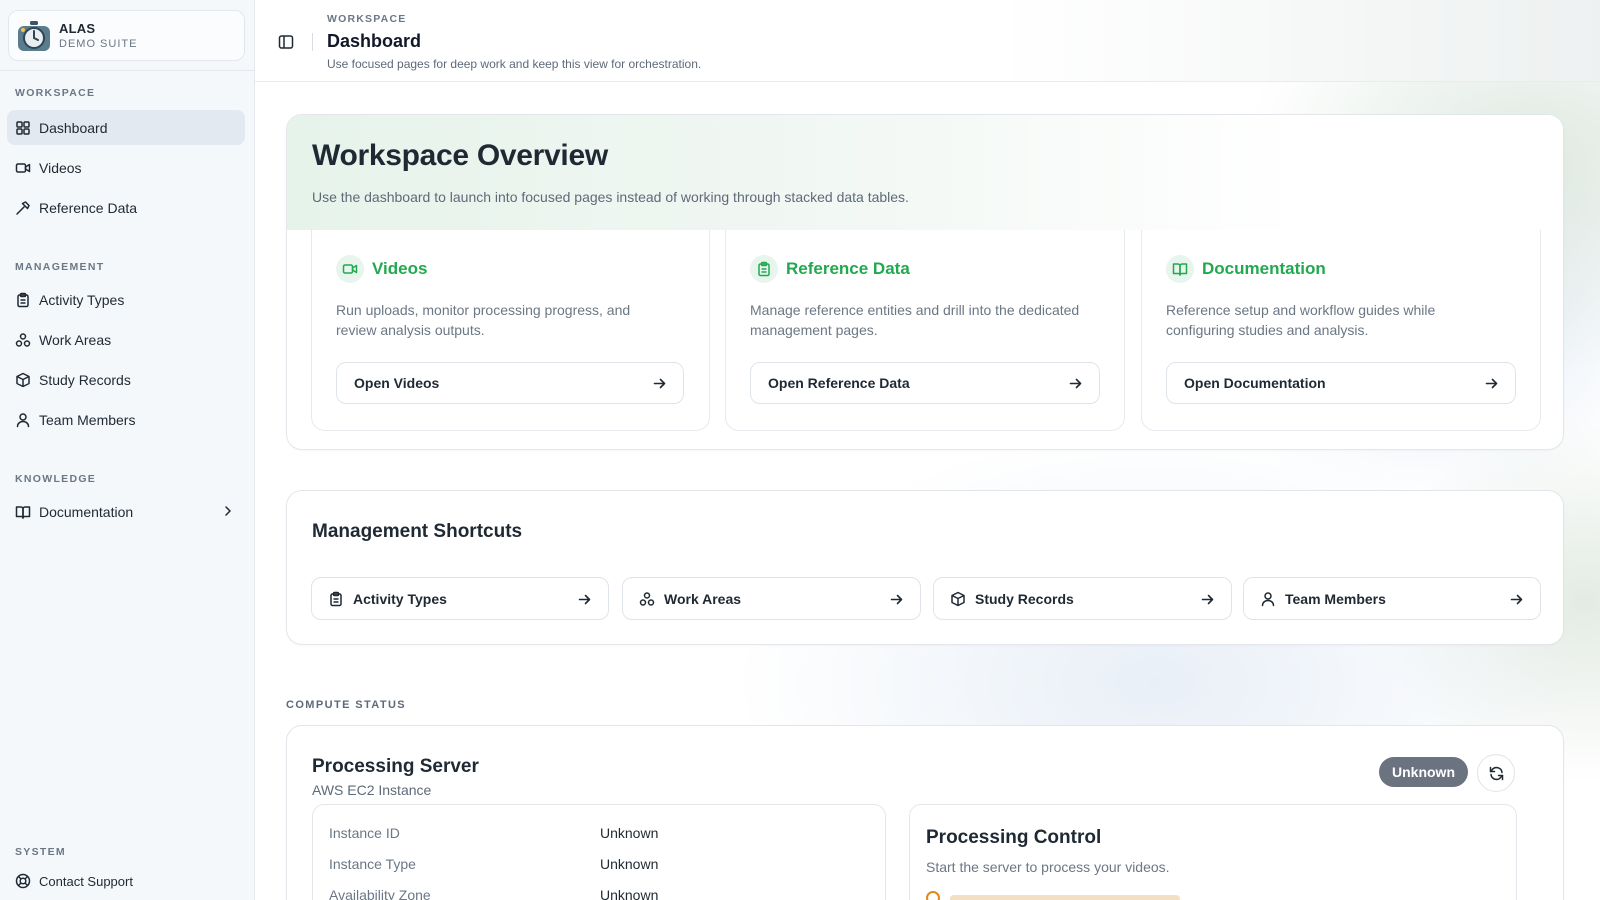  Describe the element at coordinates (98, 44) in the screenshot. I see `brand-subtitle: DEMO SUITE` at that location.